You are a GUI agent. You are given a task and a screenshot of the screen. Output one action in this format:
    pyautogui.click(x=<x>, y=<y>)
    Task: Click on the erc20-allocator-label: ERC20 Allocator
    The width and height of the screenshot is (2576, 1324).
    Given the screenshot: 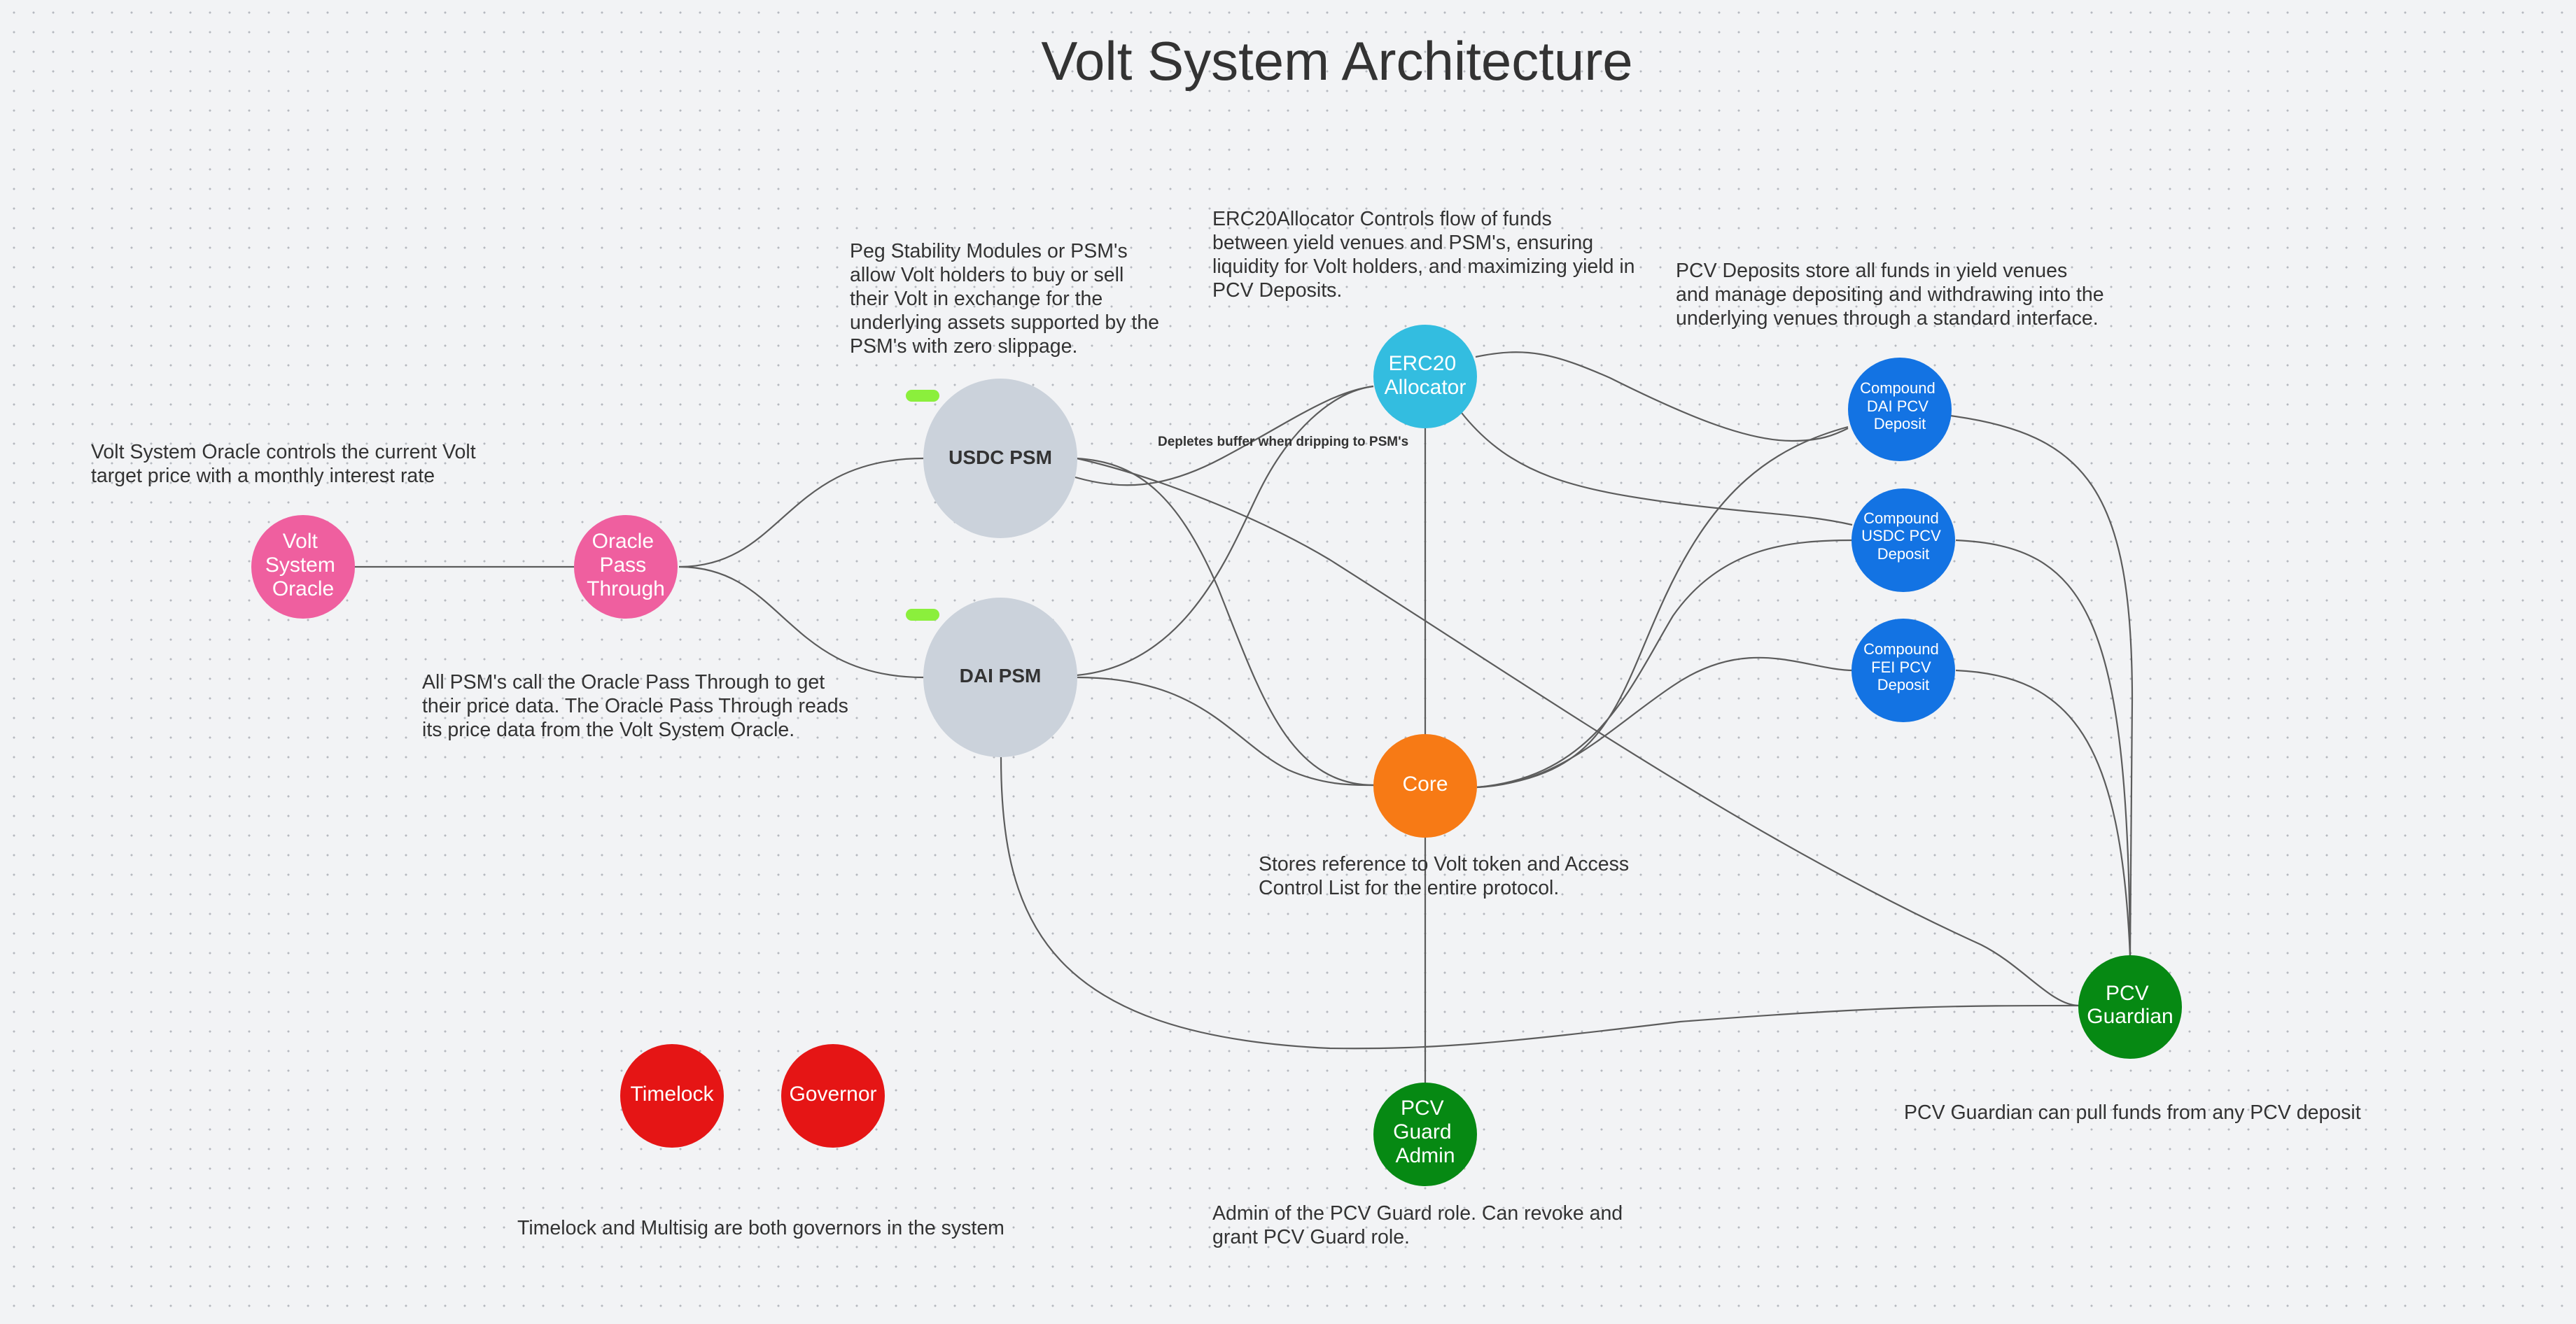 What is the action you would take?
    pyautogui.click(x=1425, y=375)
    